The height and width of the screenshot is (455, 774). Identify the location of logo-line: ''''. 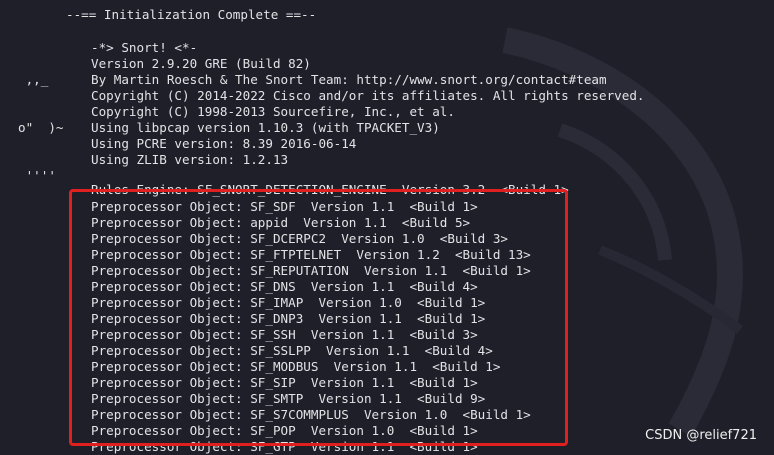
(37, 175).